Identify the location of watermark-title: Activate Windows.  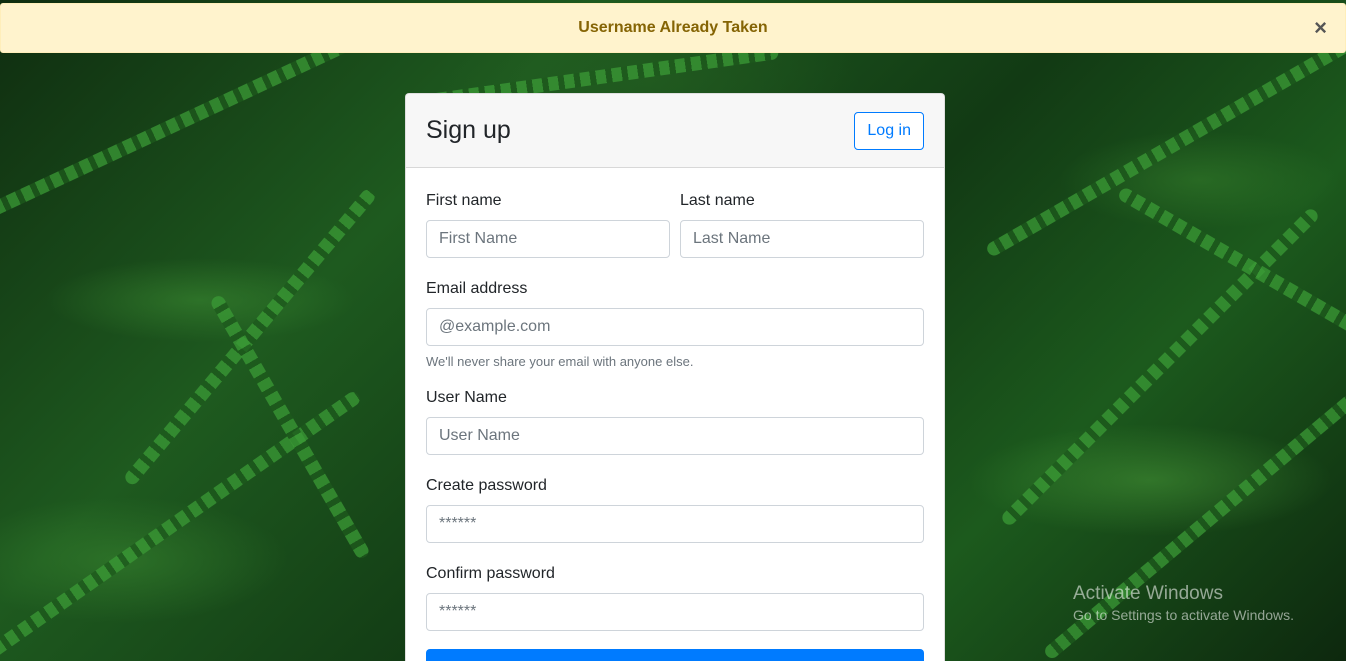
(1148, 593).